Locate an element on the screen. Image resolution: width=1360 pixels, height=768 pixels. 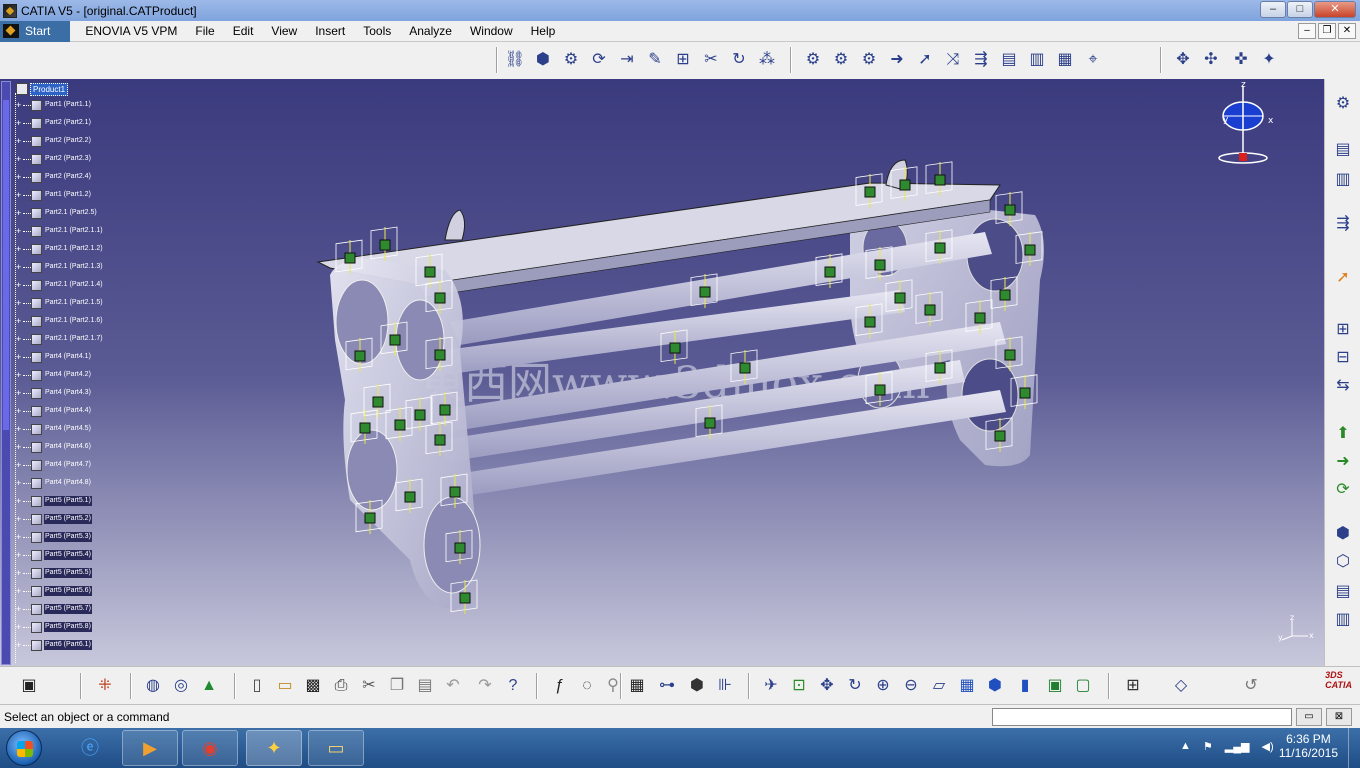
tree-item: + Part5 (Part5.8) is located at coordinates (54, 627).